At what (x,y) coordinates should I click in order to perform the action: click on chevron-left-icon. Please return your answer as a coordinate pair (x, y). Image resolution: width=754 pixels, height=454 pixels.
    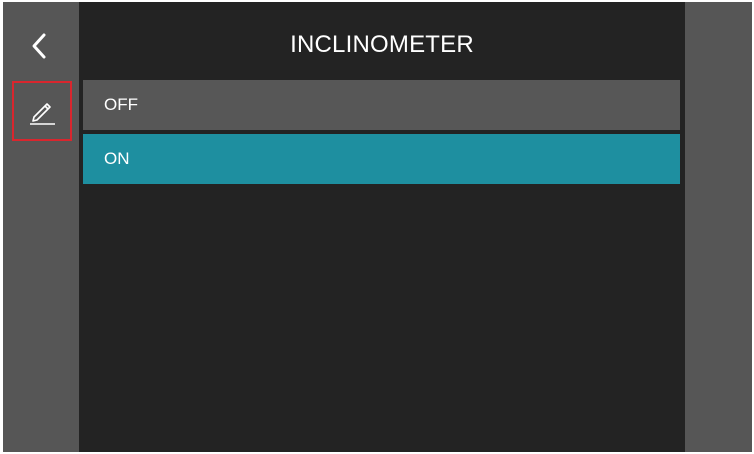
    Looking at the image, I should click on (39, 46).